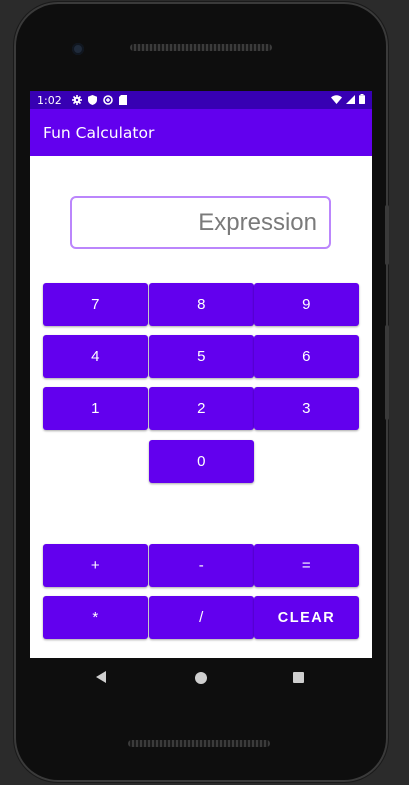 This screenshot has height=785, width=409. I want to click on data-saver-icon, so click(107, 100).